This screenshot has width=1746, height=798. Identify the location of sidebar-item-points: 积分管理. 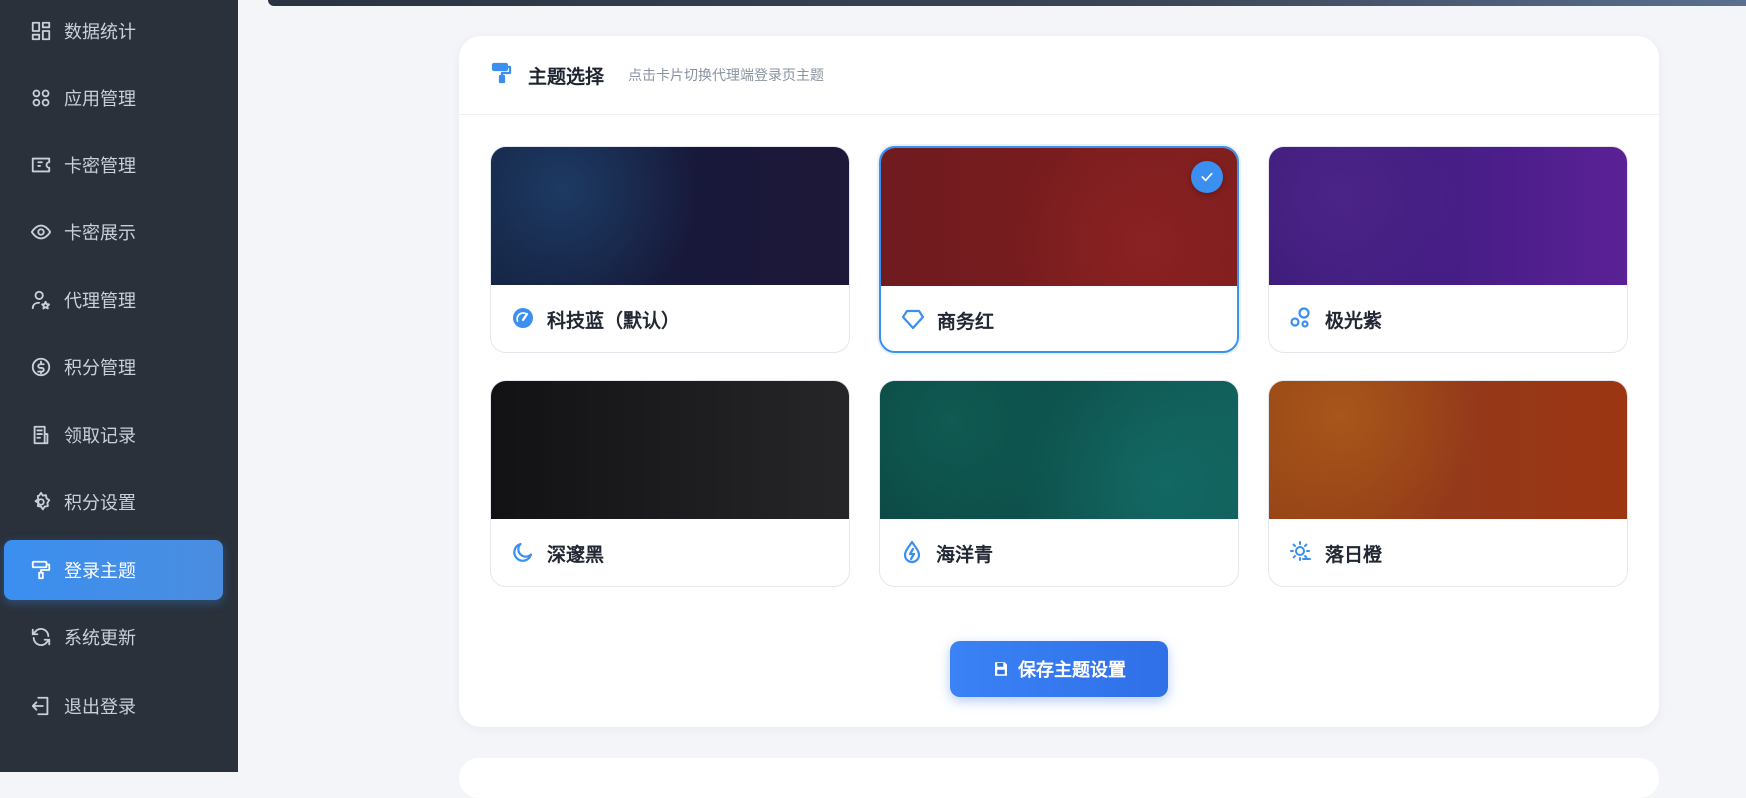
(113, 367).